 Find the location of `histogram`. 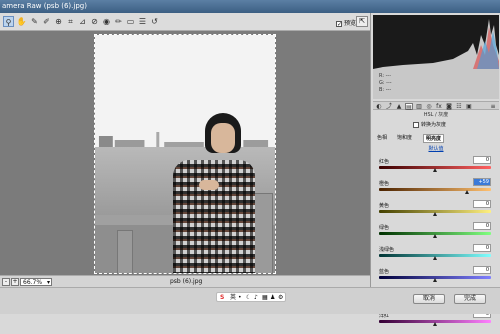

histogram is located at coordinates (436, 42).